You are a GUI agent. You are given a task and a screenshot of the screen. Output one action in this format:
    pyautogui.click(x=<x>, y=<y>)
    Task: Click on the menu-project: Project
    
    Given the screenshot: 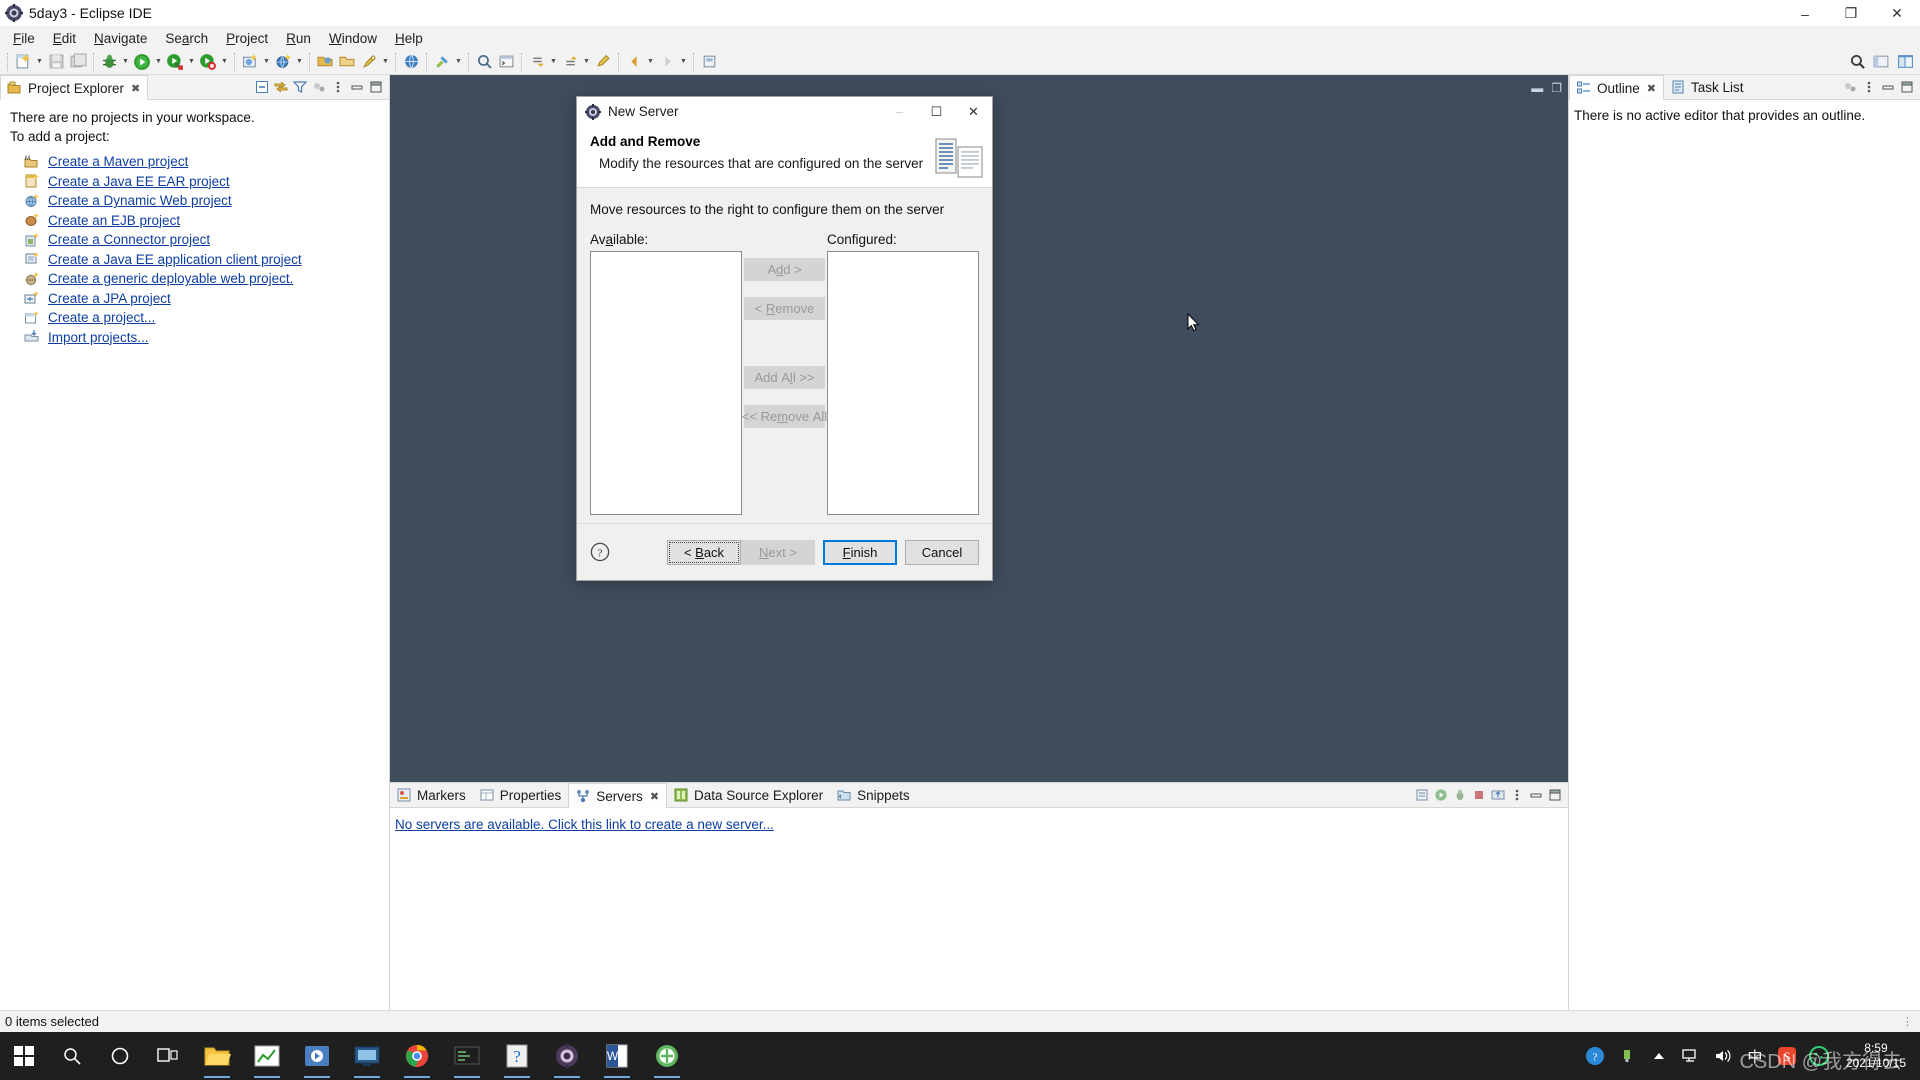 What is the action you would take?
    pyautogui.click(x=247, y=38)
    